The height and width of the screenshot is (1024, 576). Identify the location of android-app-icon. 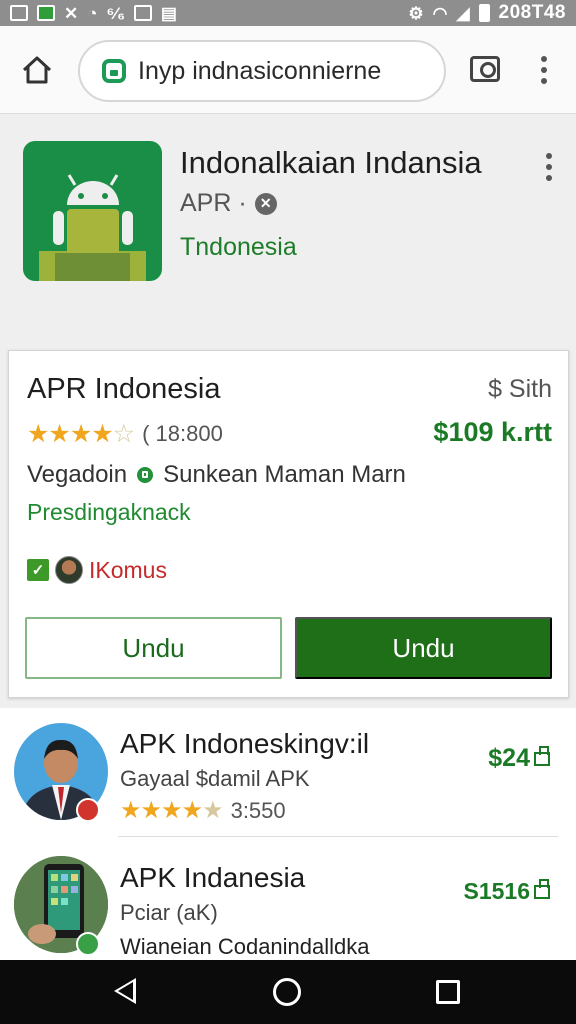
(92, 211).